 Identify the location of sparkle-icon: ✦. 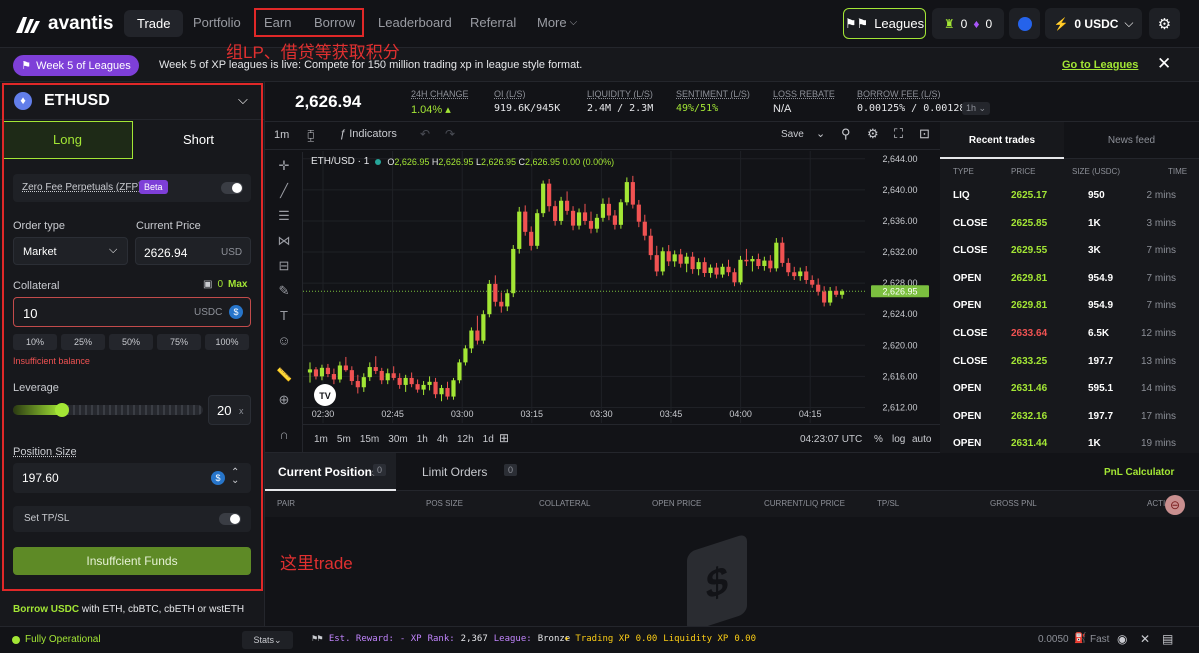
(567, 639).